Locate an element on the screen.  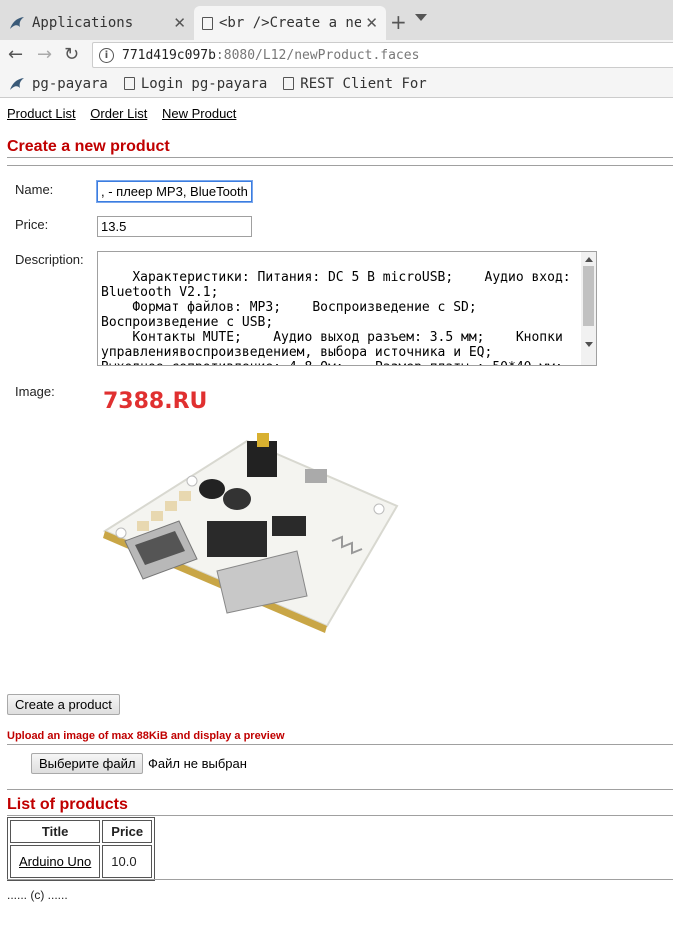
name-value: , - плеер MP3, BlueTooth is located at coordinates (174, 191).